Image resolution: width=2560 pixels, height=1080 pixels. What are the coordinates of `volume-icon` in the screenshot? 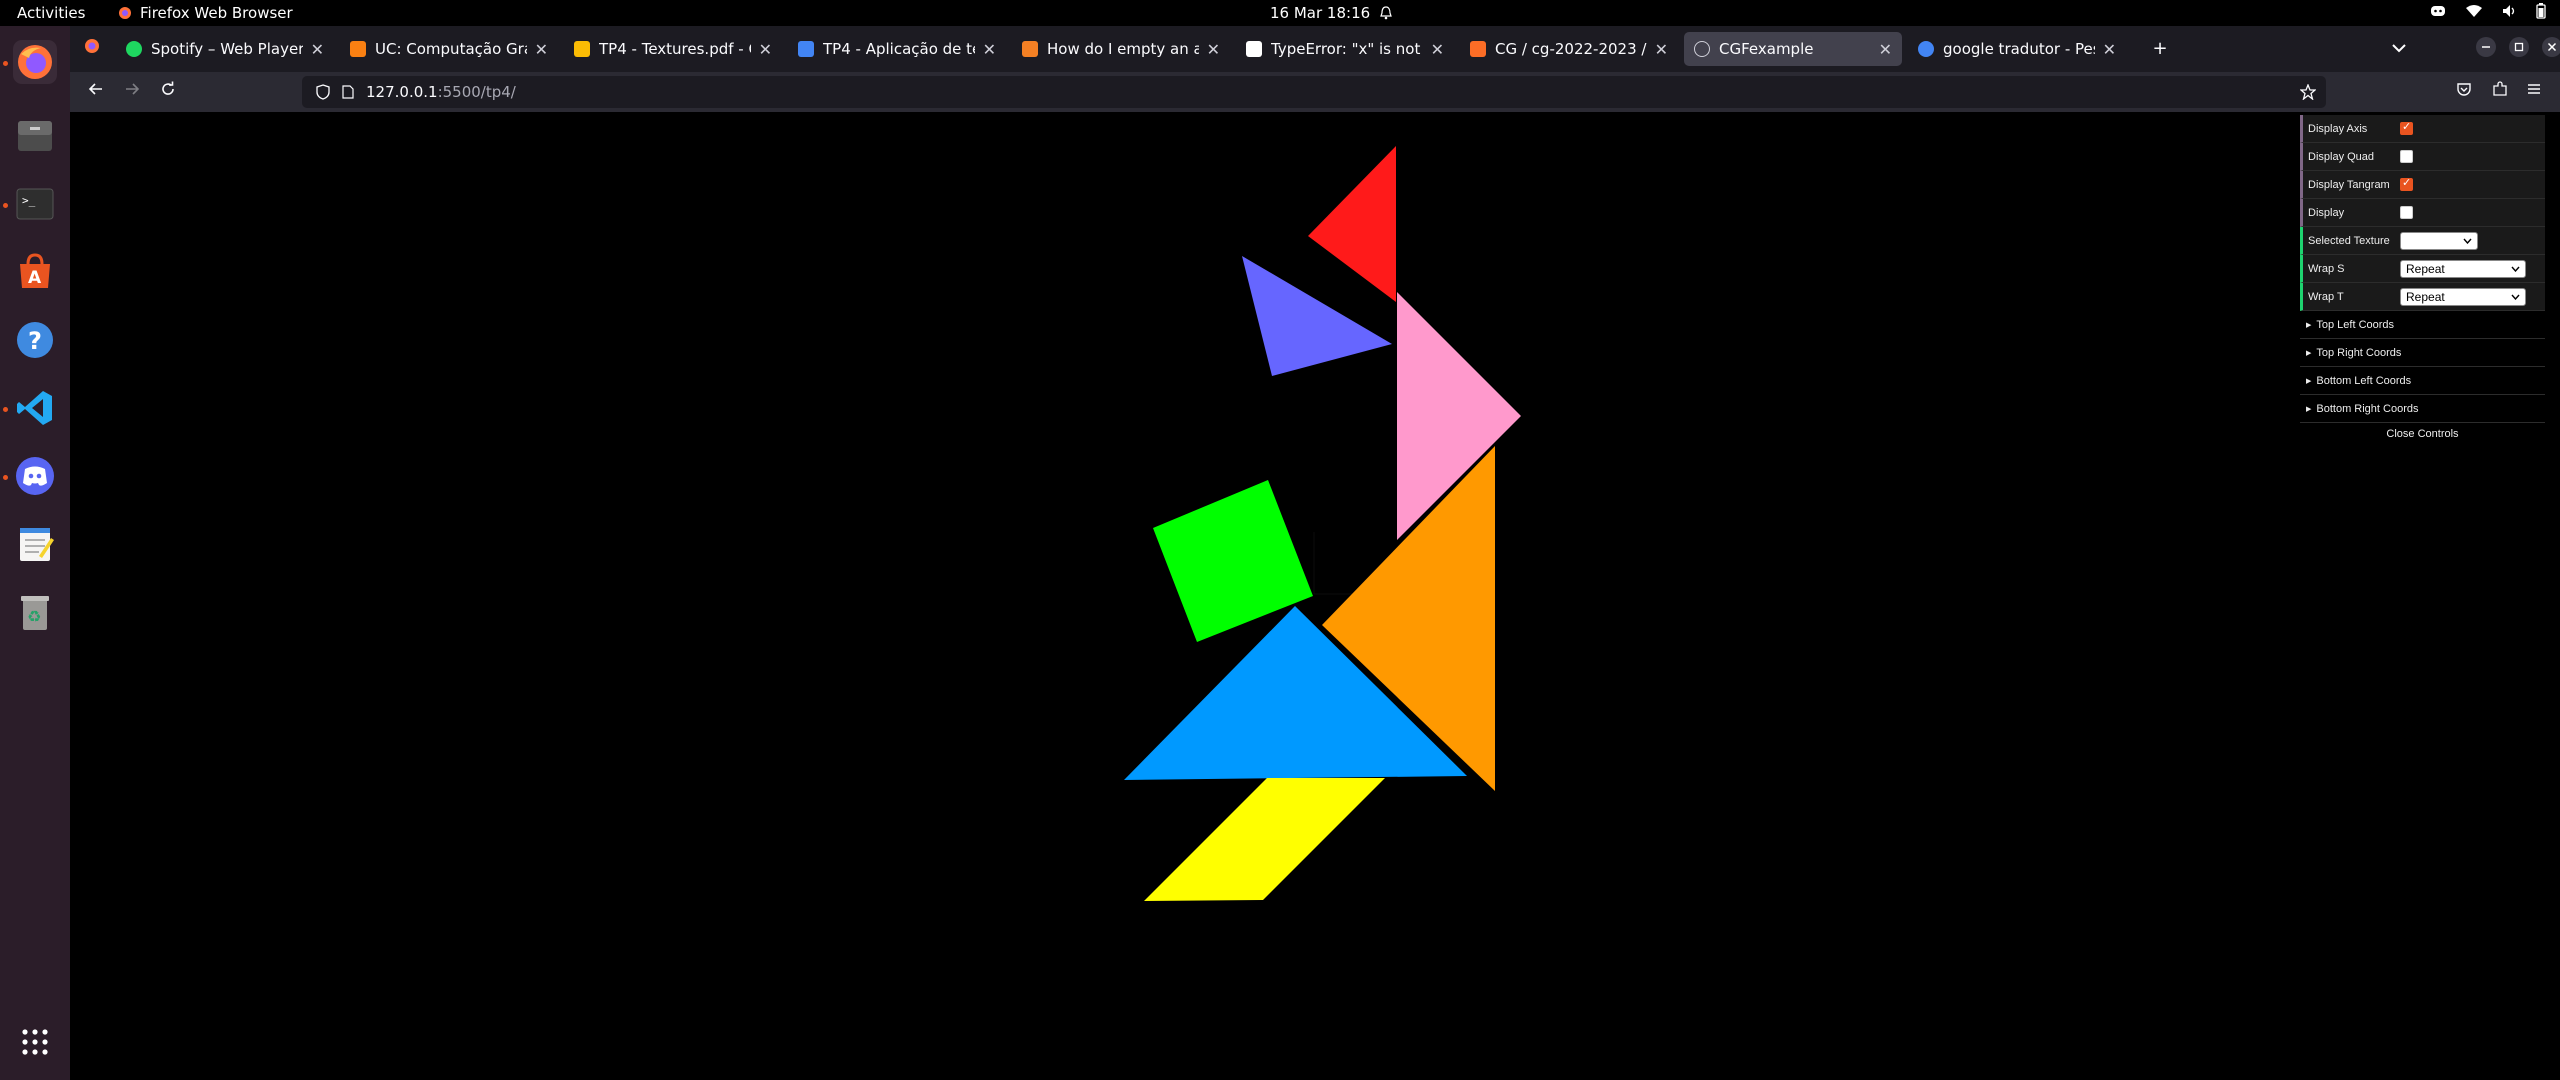 It's located at (2509, 11).